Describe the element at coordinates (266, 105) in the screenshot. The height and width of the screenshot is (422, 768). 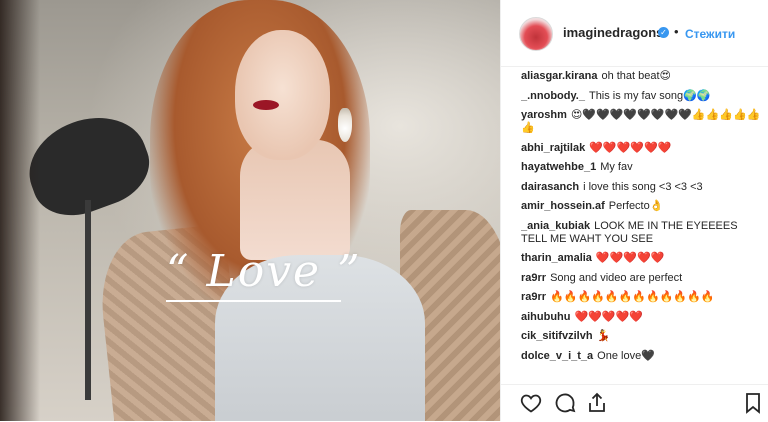
I see `lips` at that location.